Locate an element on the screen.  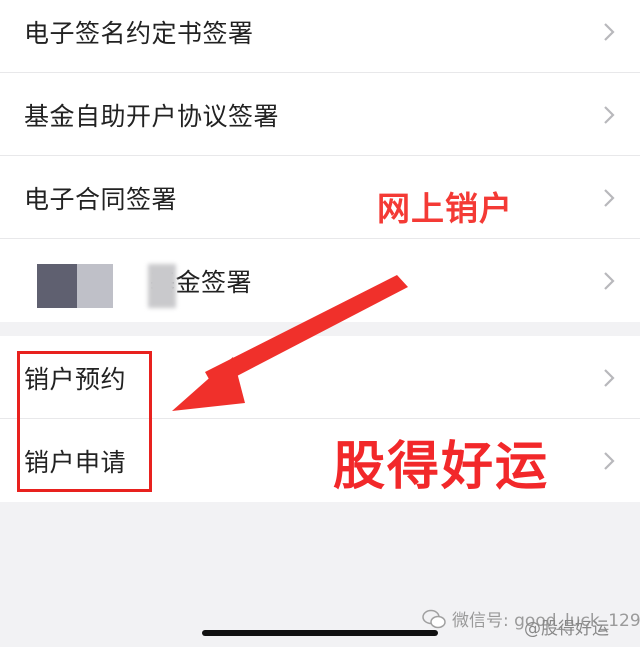
wechat-icon is located at coordinates (434, 618).